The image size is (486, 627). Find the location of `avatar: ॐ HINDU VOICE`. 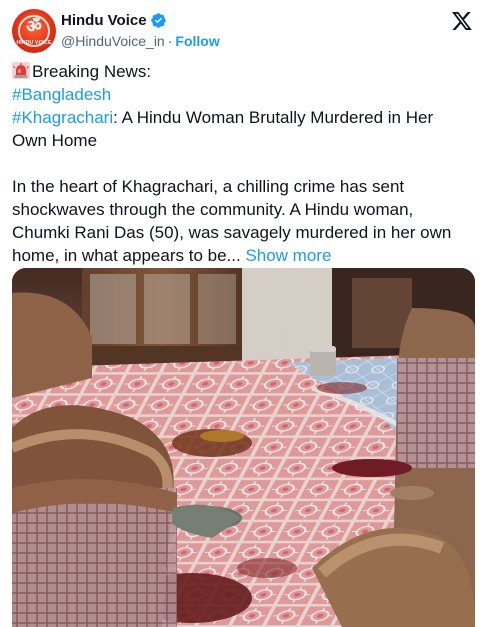

avatar: ॐ HINDU VOICE is located at coordinates (34, 31).